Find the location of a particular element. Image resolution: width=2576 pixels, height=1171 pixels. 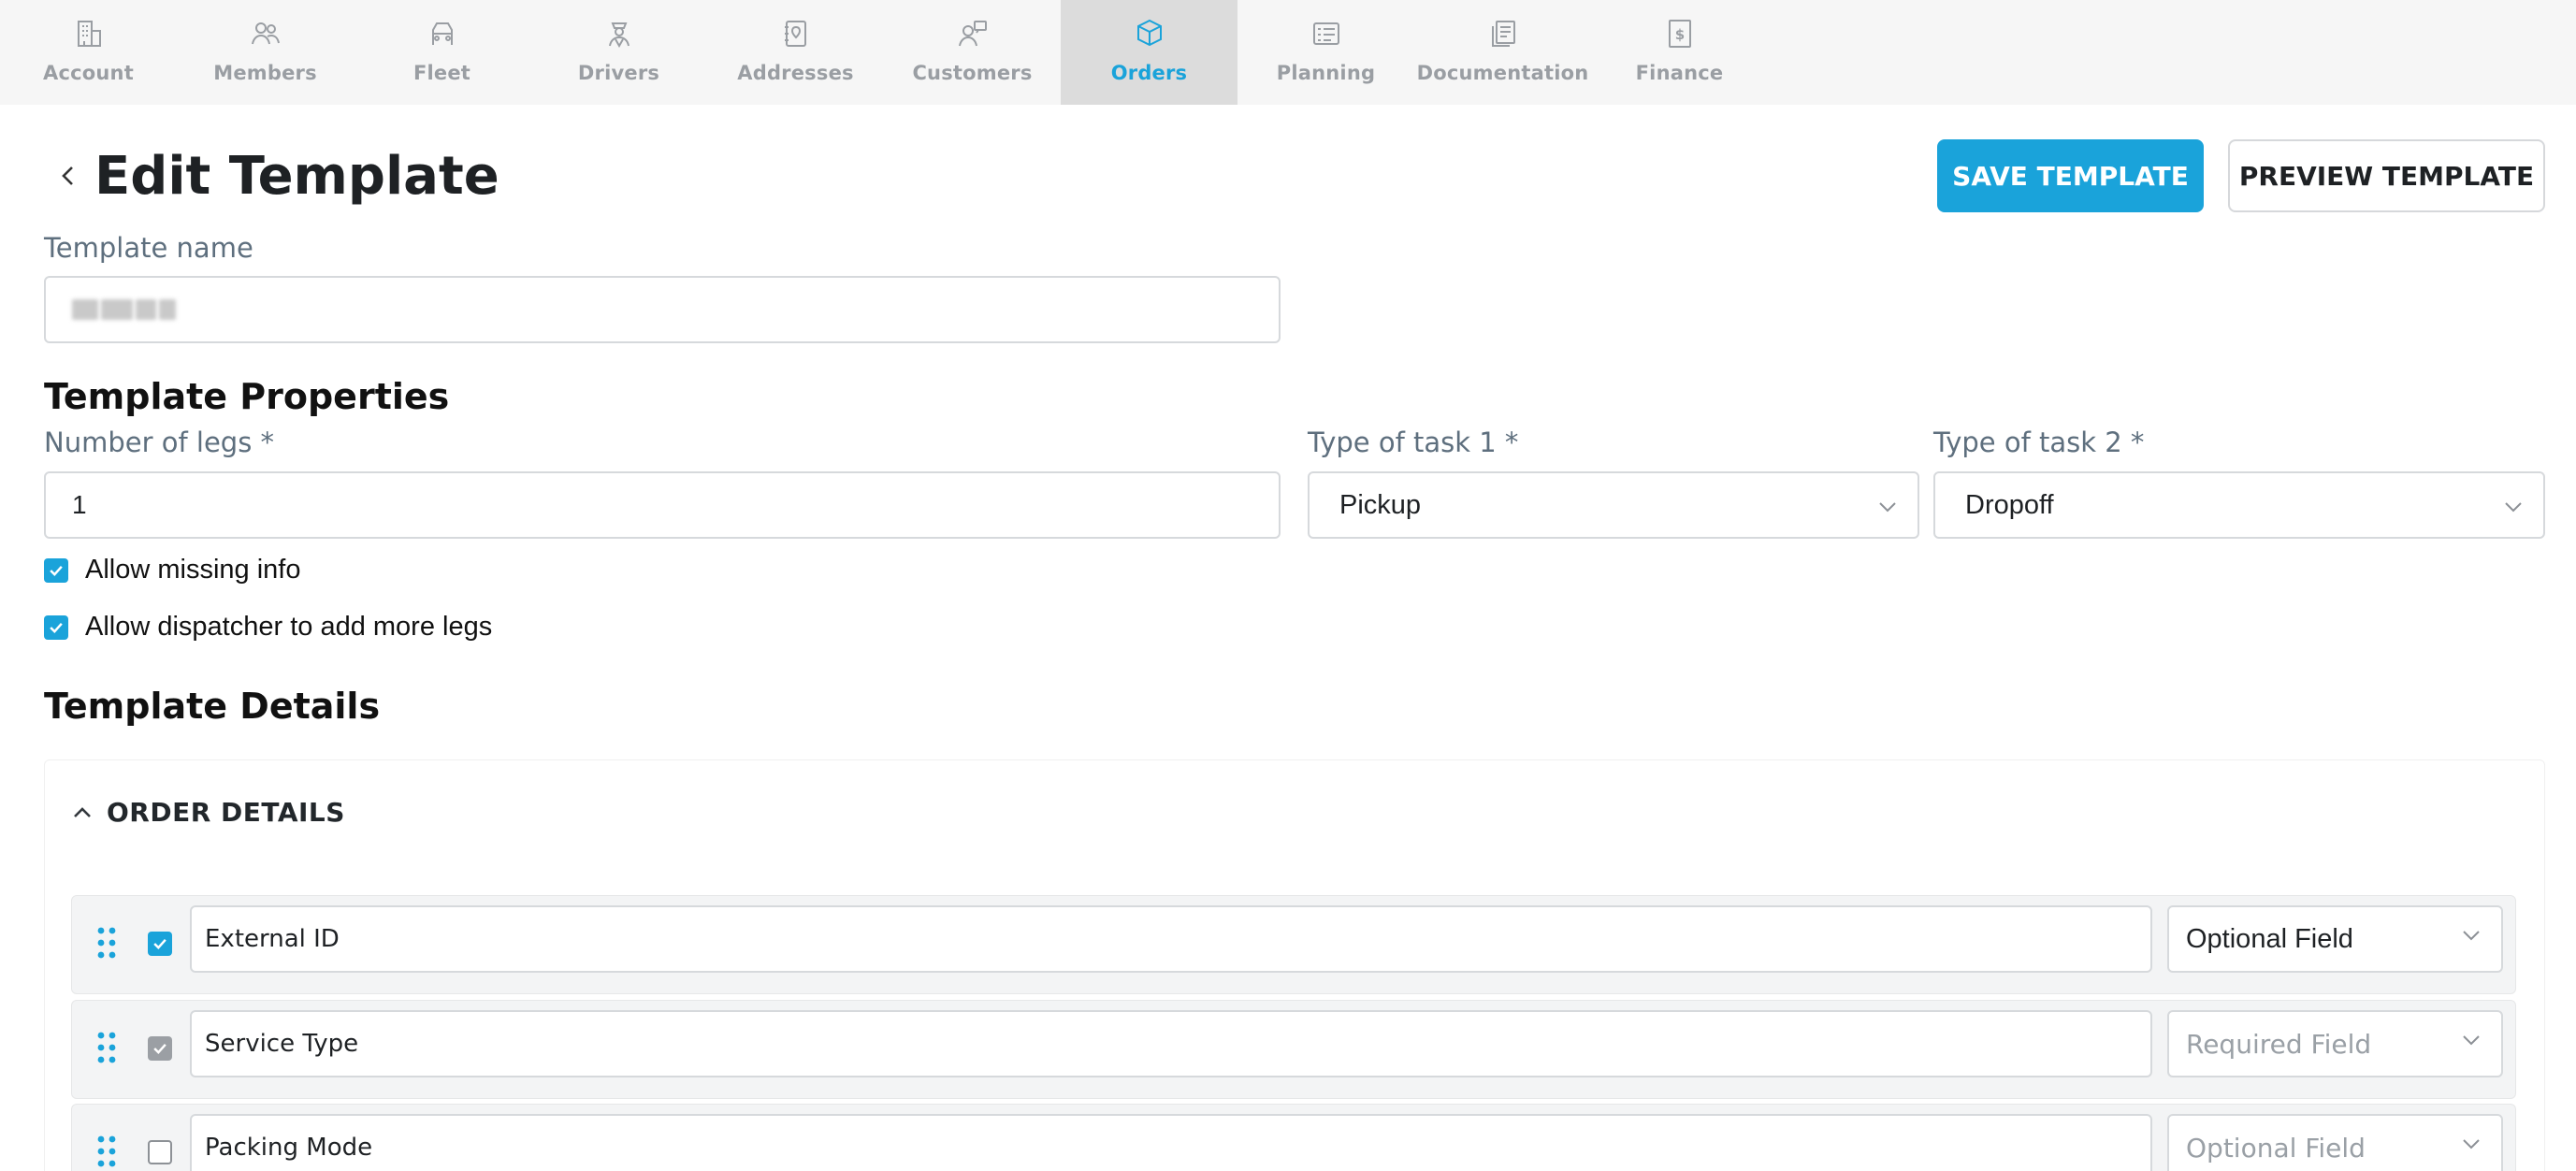

nav-item-label: Account is located at coordinates (89, 73).